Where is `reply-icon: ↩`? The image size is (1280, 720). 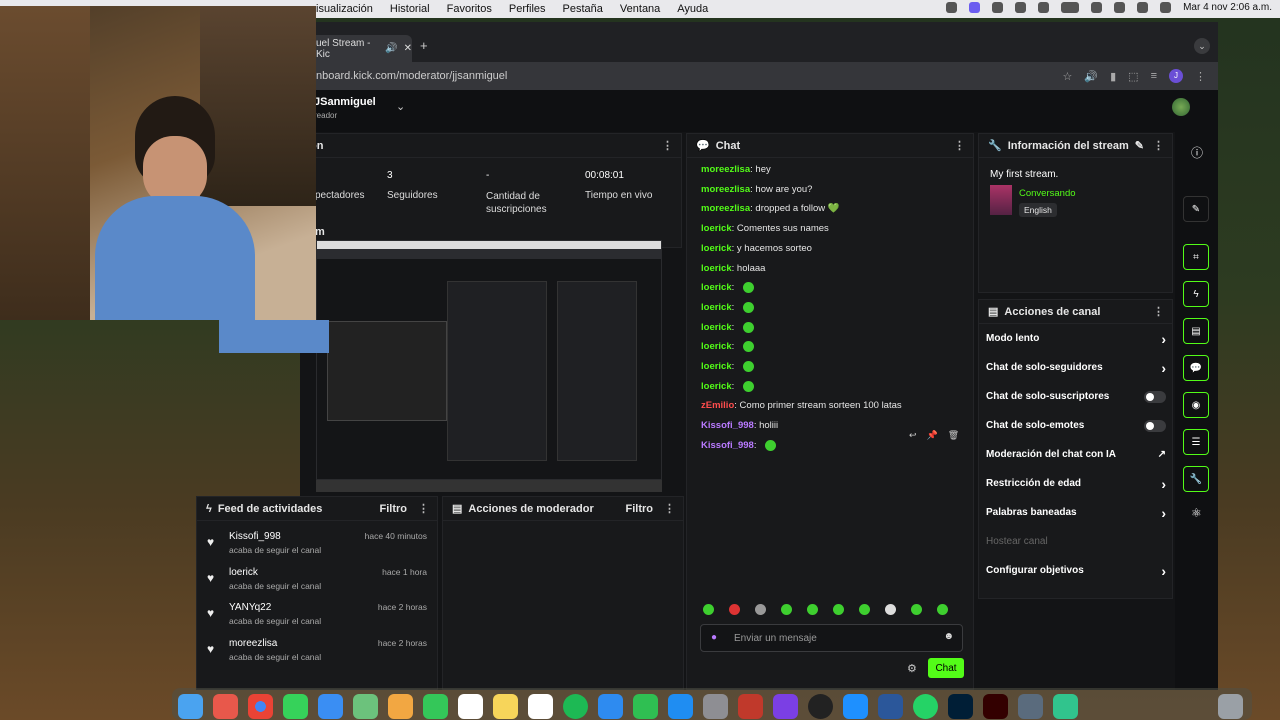
reply-icon: ↩ is located at coordinates (913, 435).